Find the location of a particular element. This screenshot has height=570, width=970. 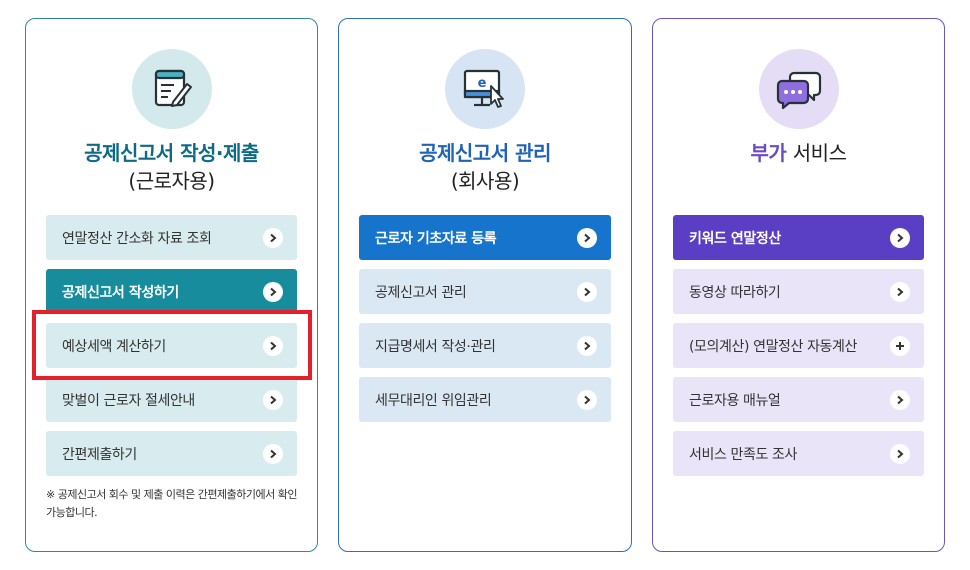

menu-item-label: 서비스 만족도 조사 is located at coordinates (743, 454).